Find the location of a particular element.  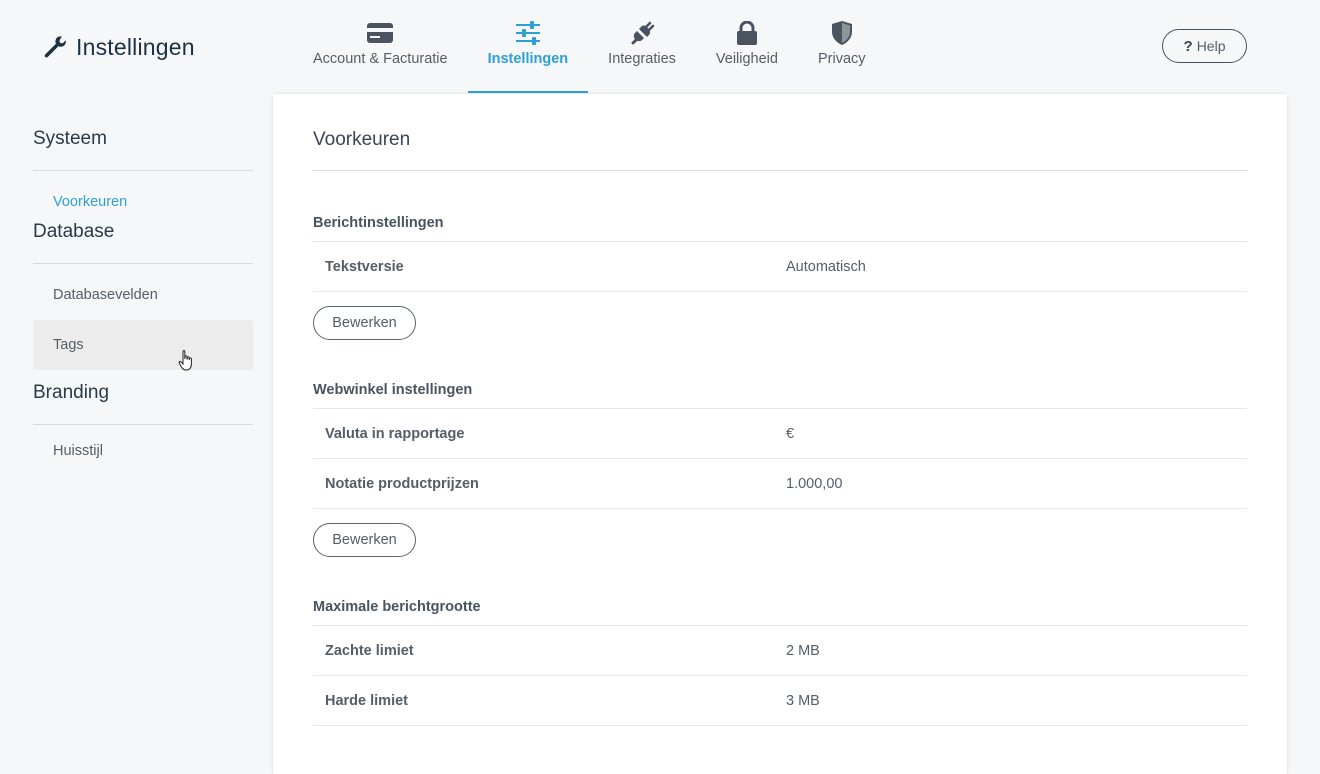

edit-webwinkel-button: Bewerken is located at coordinates (364, 540).